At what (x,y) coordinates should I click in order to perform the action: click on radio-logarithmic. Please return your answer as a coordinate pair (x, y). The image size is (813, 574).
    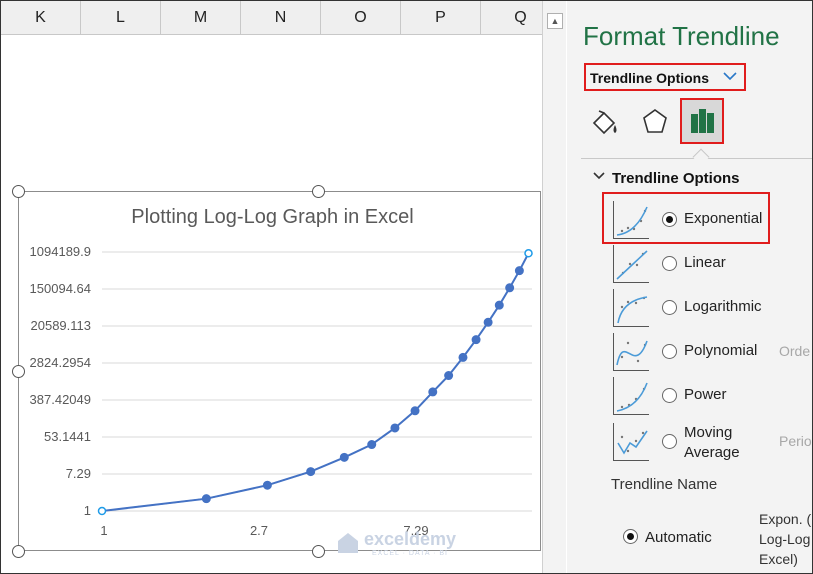
    Looking at the image, I should click on (669, 307).